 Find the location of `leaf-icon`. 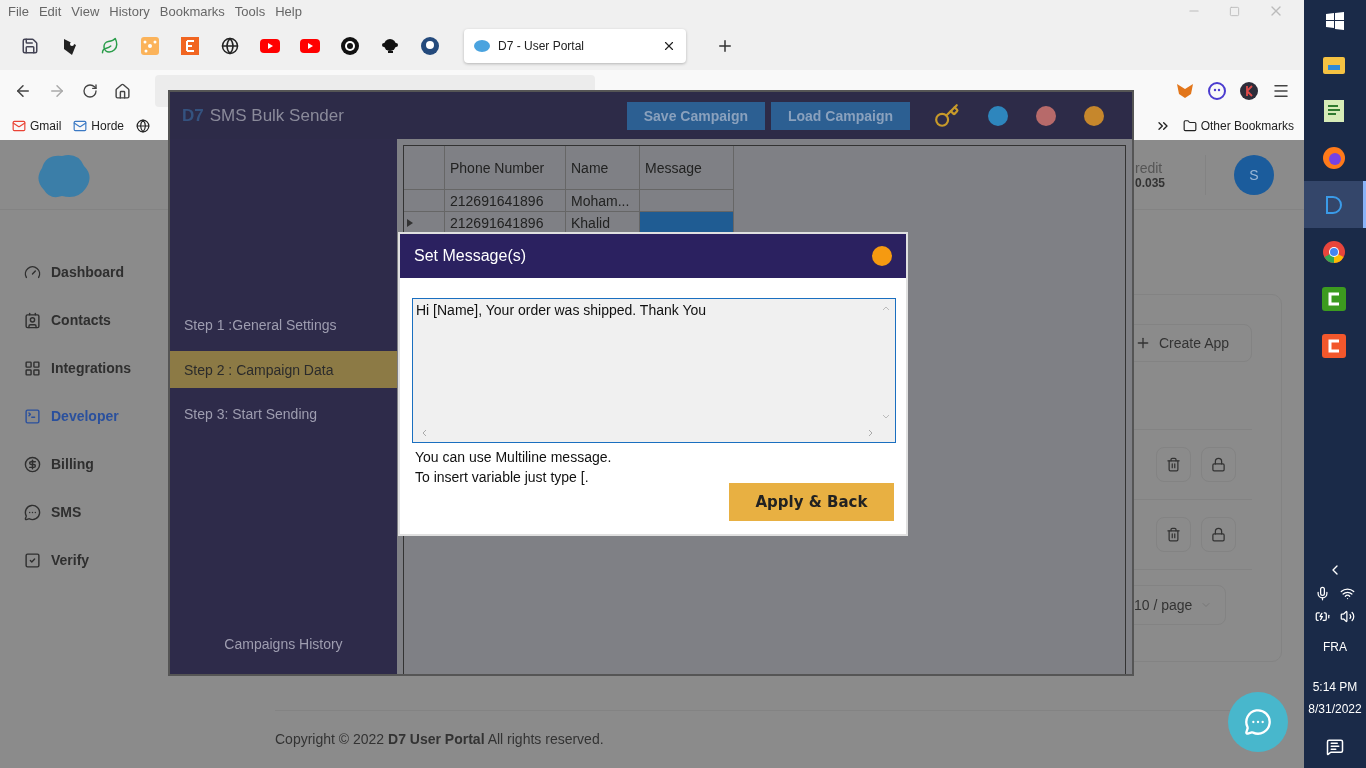

leaf-icon is located at coordinates (110, 46).